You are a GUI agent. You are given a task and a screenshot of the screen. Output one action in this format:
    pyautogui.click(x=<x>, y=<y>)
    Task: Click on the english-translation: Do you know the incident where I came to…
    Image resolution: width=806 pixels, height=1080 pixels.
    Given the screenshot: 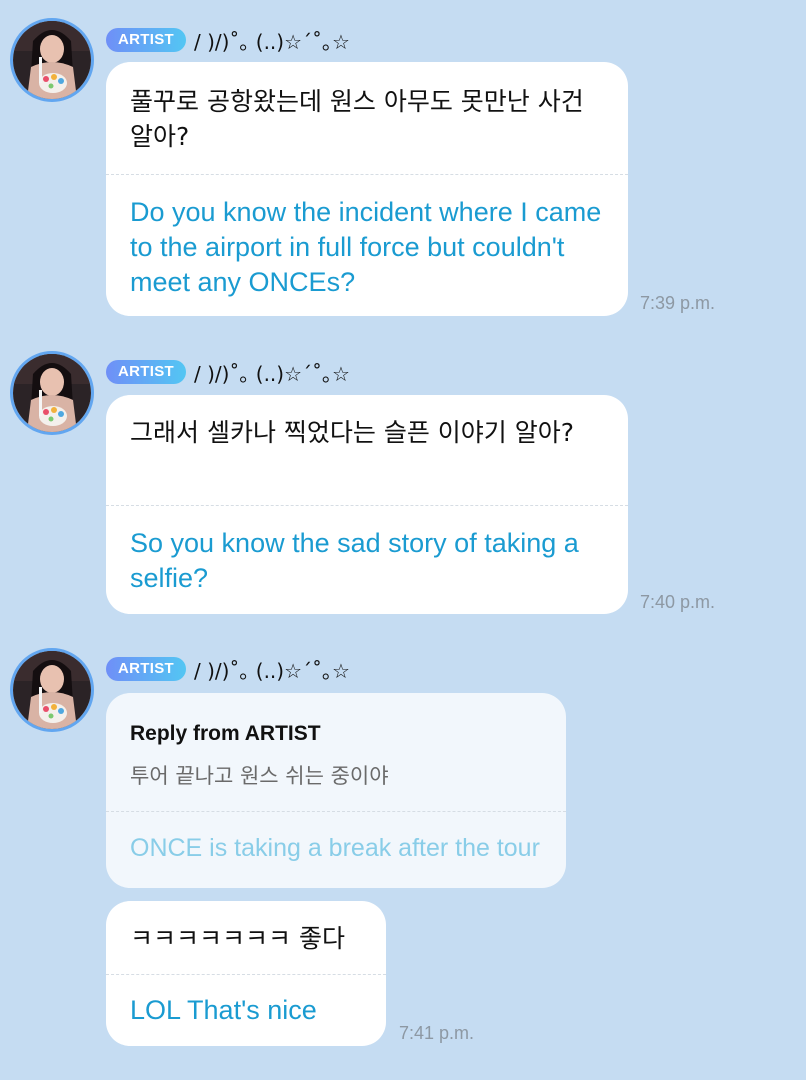 What is the action you would take?
    pyautogui.click(x=366, y=247)
    